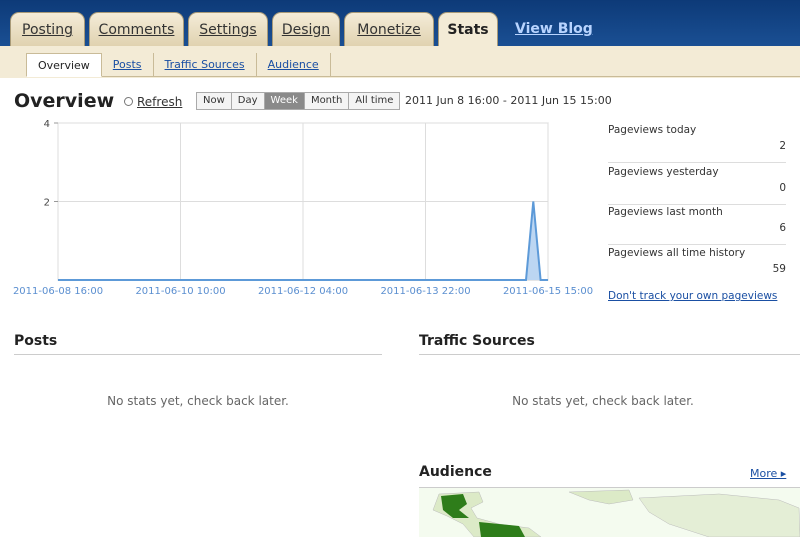 This screenshot has height=537, width=800. I want to click on refresh-link: Refresh, so click(153, 102).